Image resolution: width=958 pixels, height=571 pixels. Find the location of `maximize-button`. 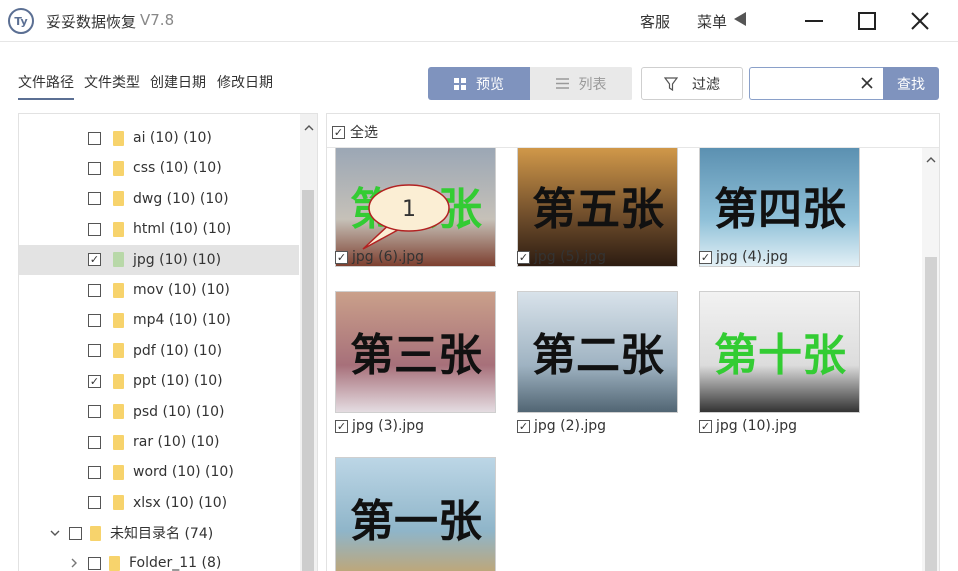

maximize-button is located at coordinates (867, 21).